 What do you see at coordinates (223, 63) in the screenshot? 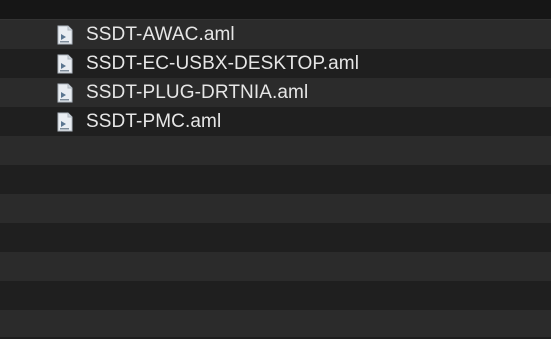
I see `file-name: SSDT-EC-USBX-DESKTOP.aml` at bounding box center [223, 63].